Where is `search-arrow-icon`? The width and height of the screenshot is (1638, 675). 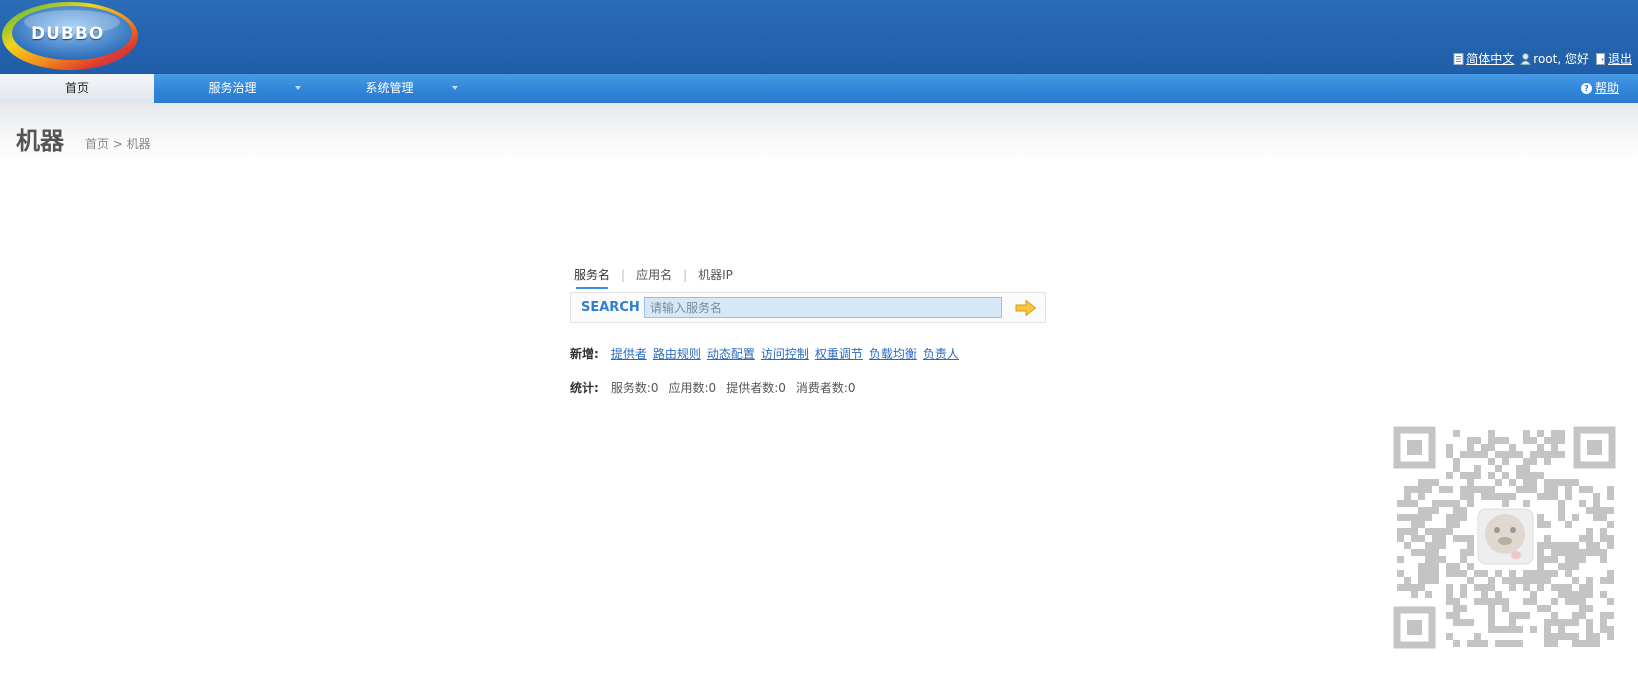 search-arrow-icon is located at coordinates (1026, 308).